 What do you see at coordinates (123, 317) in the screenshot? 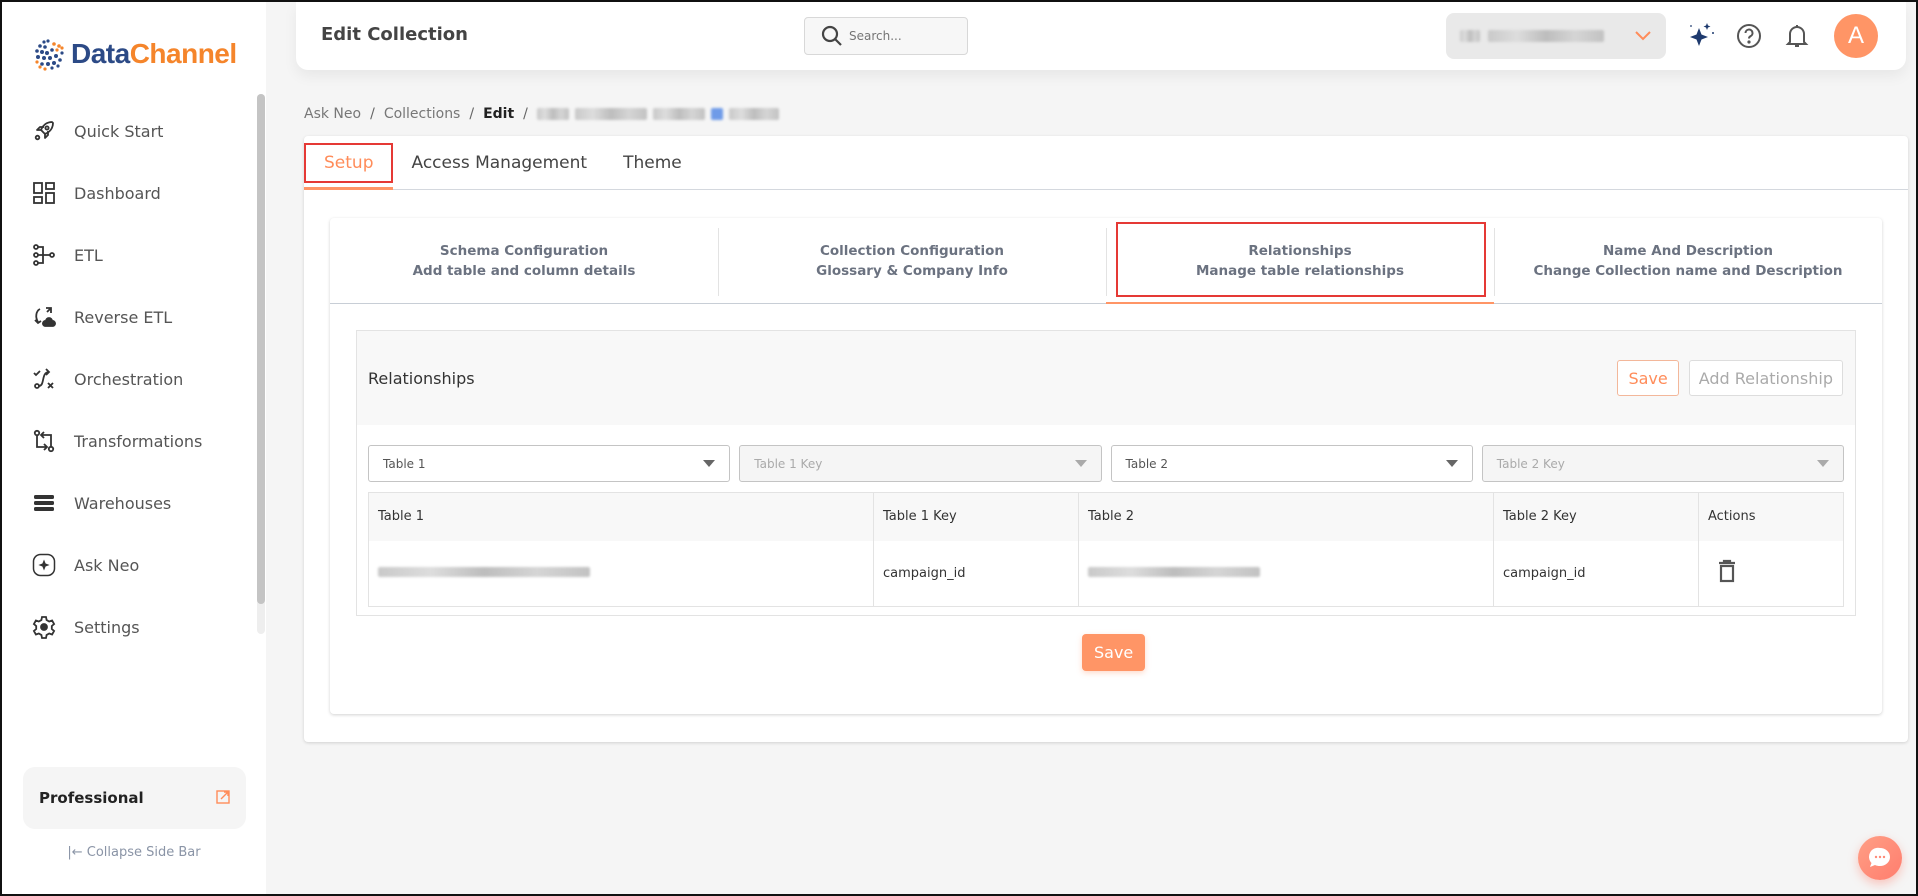
I see `sidebar-item-label: Reverse ETL` at bounding box center [123, 317].